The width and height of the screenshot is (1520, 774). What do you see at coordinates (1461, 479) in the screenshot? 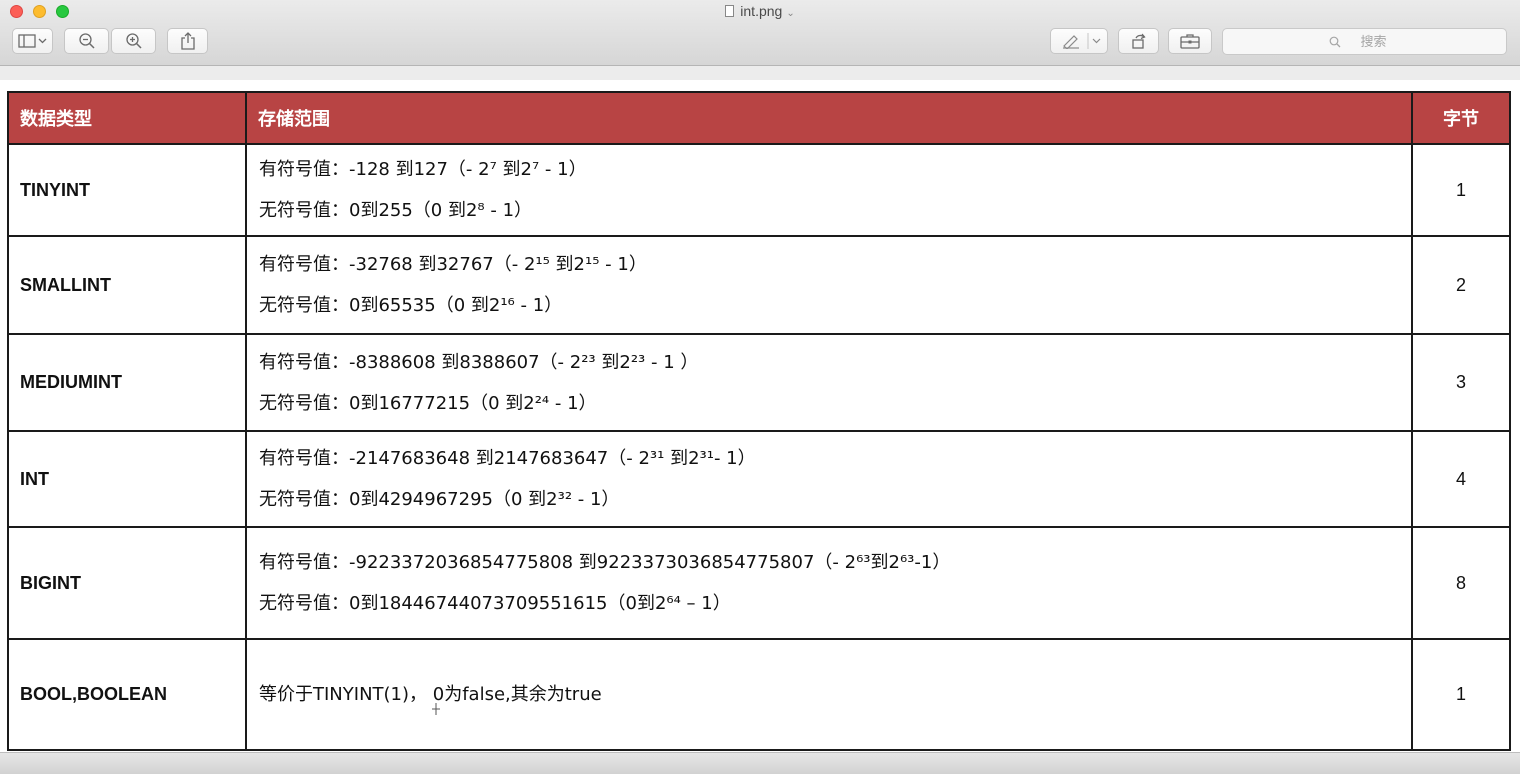
I see `bytes-cell: 4` at bounding box center [1461, 479].